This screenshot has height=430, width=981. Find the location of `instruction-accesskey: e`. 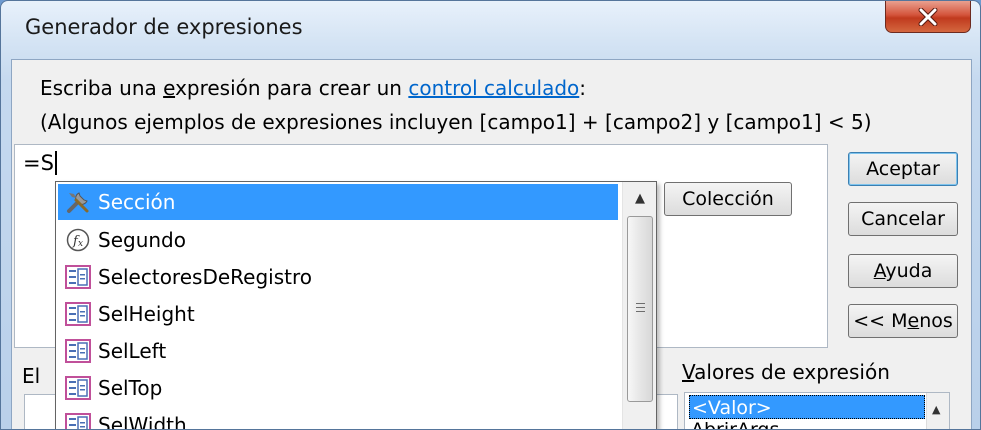

instruction-accesskey: e is located at coordinates (169, 88).